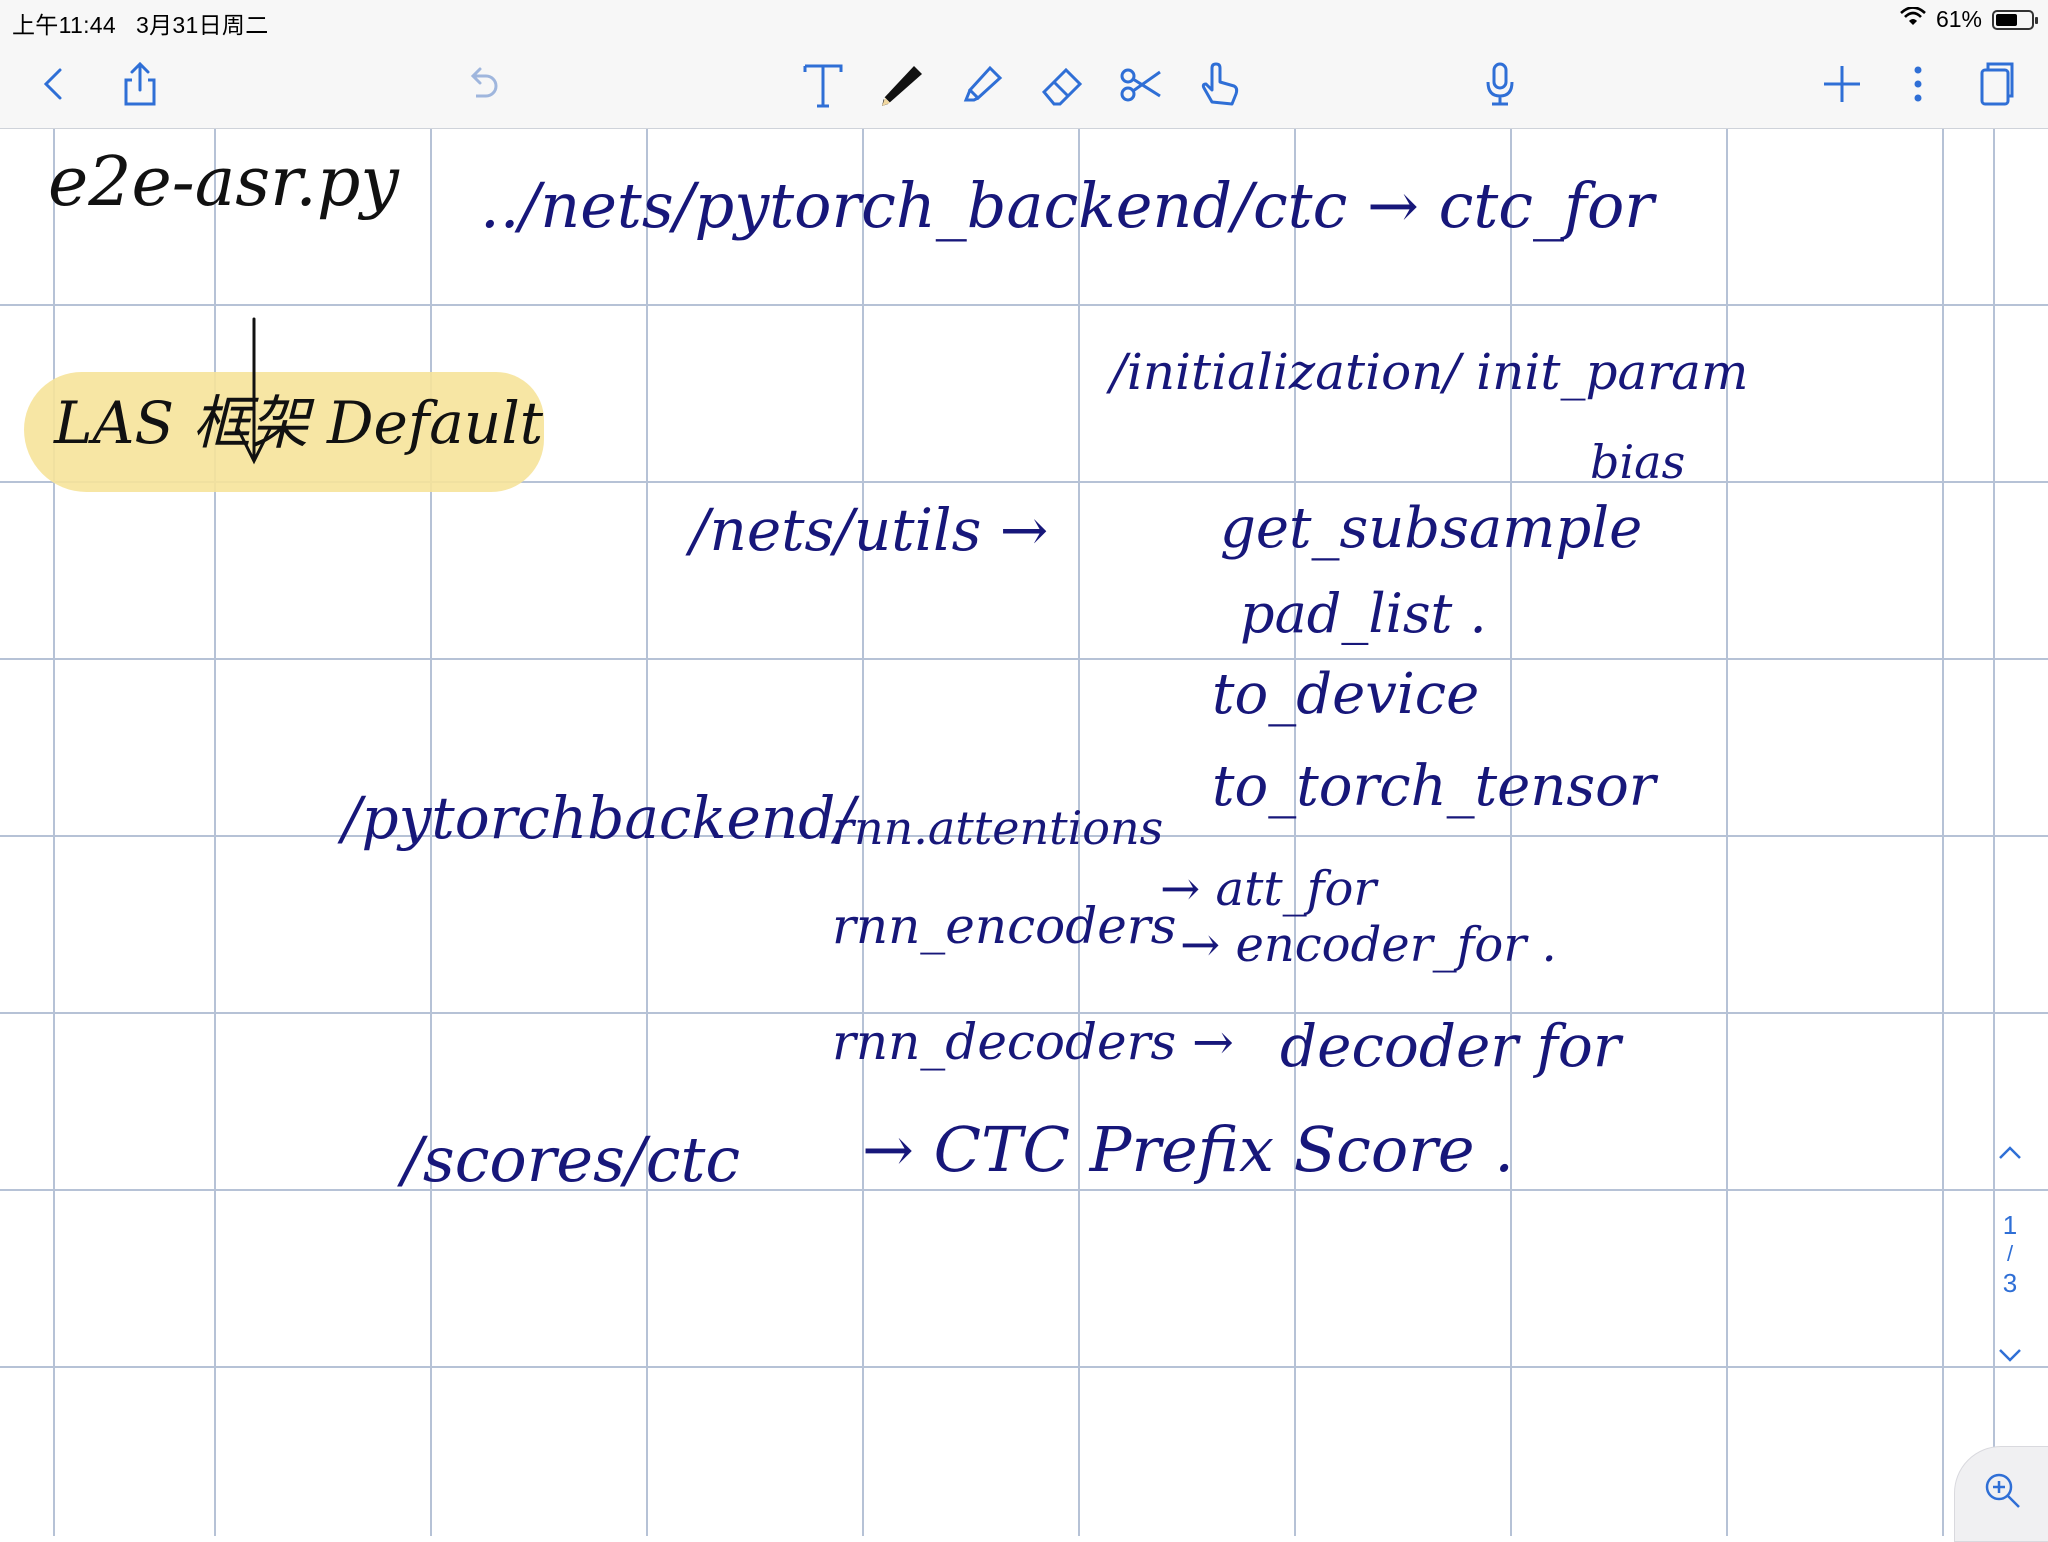 This screenshot has height=1542, width=2048. I want to click on eraser-tool-button, so click(1062, 84).